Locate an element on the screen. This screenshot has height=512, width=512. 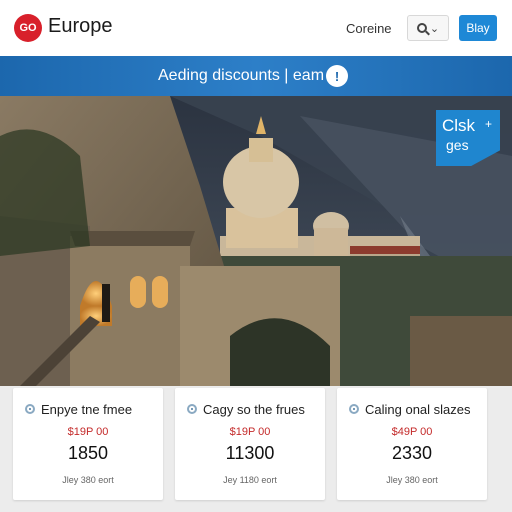
nav-link: Coreine is located at coordinates (369, 28).